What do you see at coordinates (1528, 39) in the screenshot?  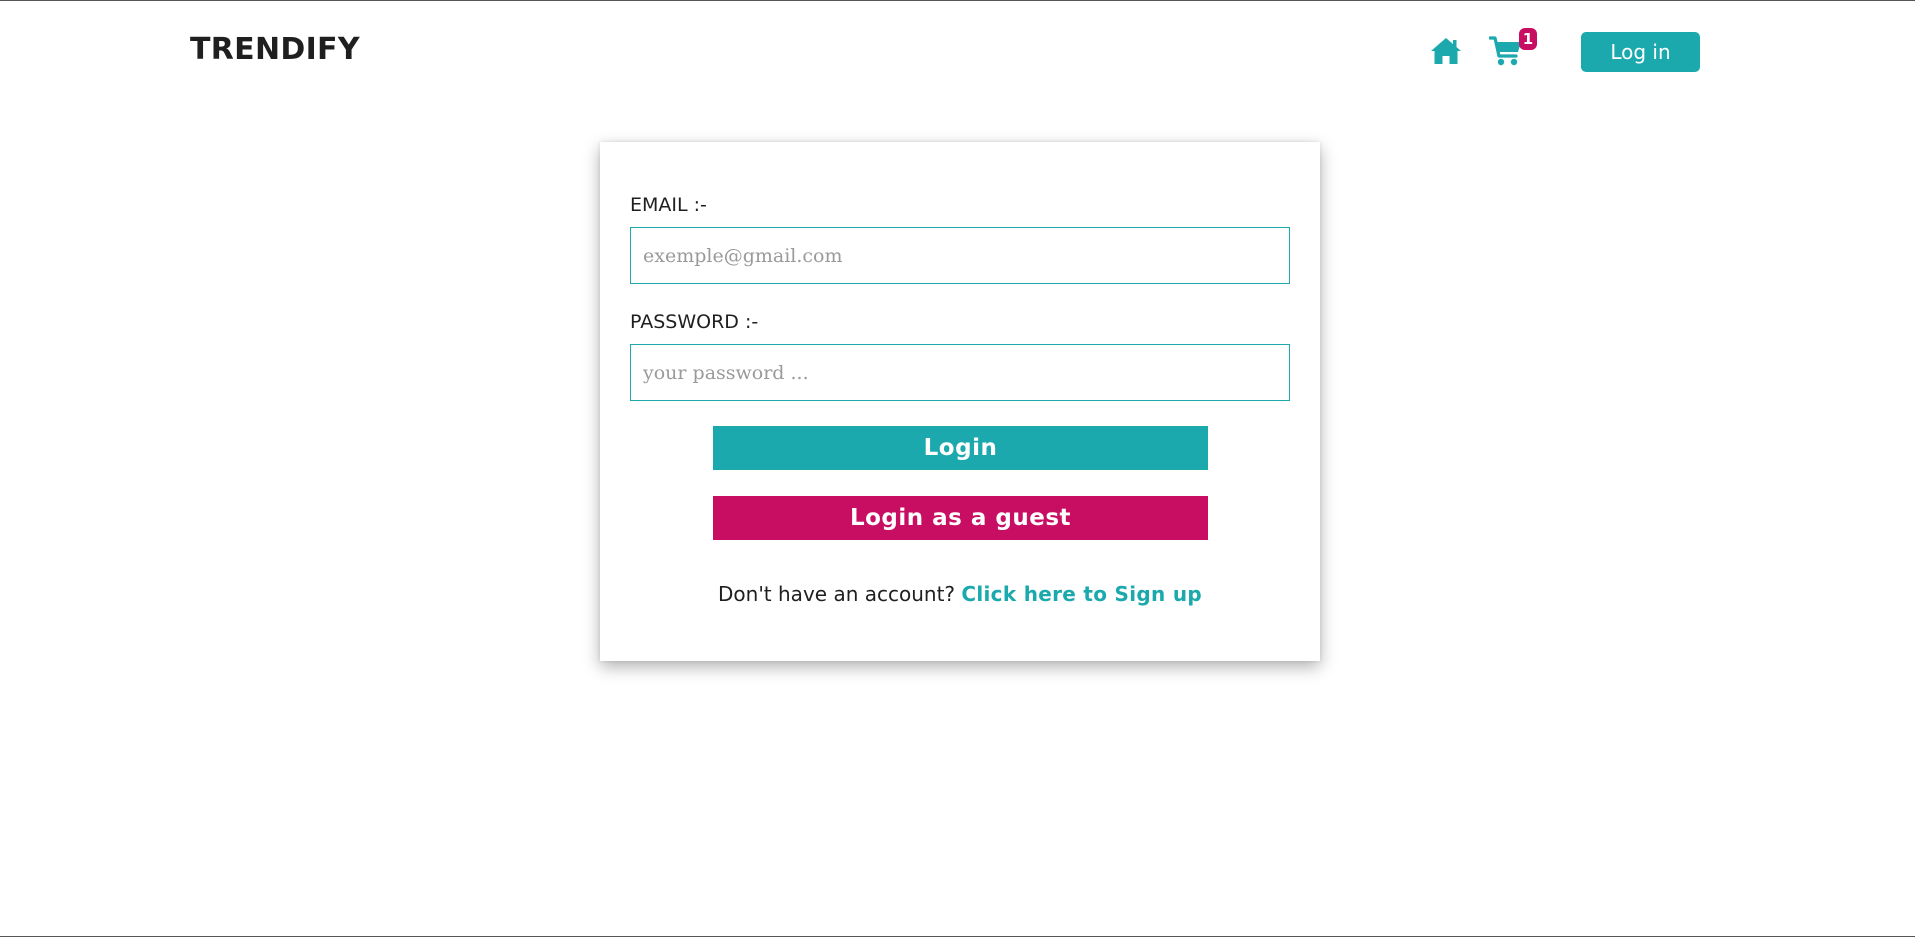 I see `cart-count-badge: 1` at bounding box center [1528, 39].